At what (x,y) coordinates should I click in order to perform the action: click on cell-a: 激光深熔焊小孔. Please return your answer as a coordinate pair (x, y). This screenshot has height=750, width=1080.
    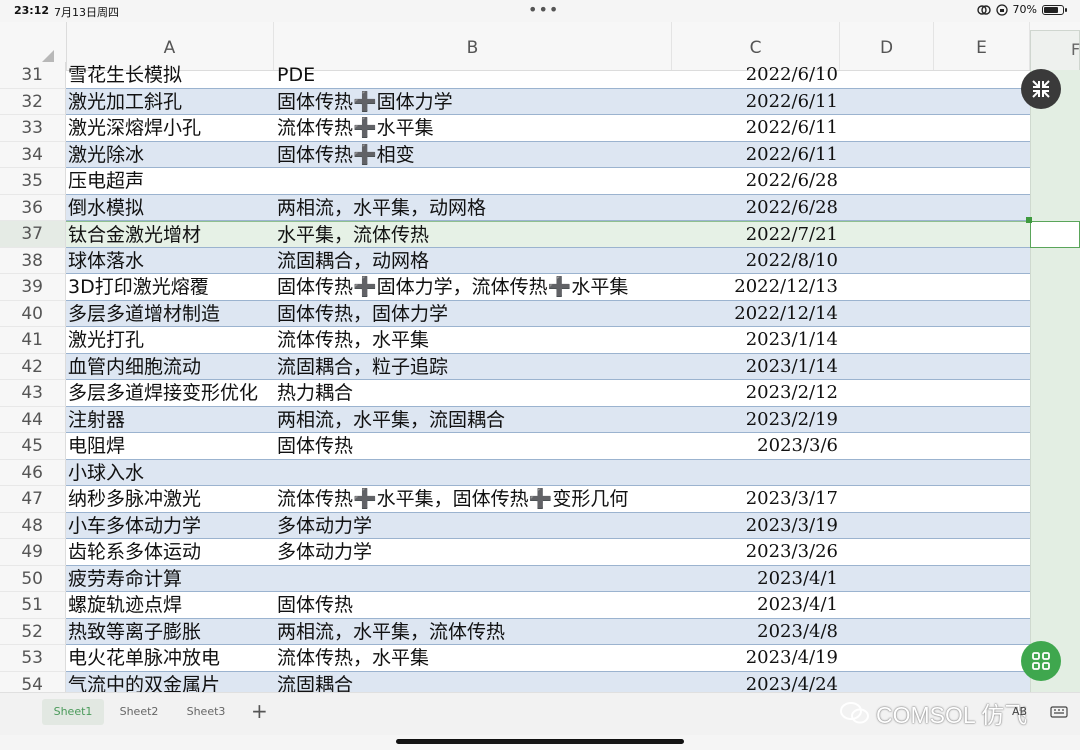
    Looking at the image, I should click on (134, 128).